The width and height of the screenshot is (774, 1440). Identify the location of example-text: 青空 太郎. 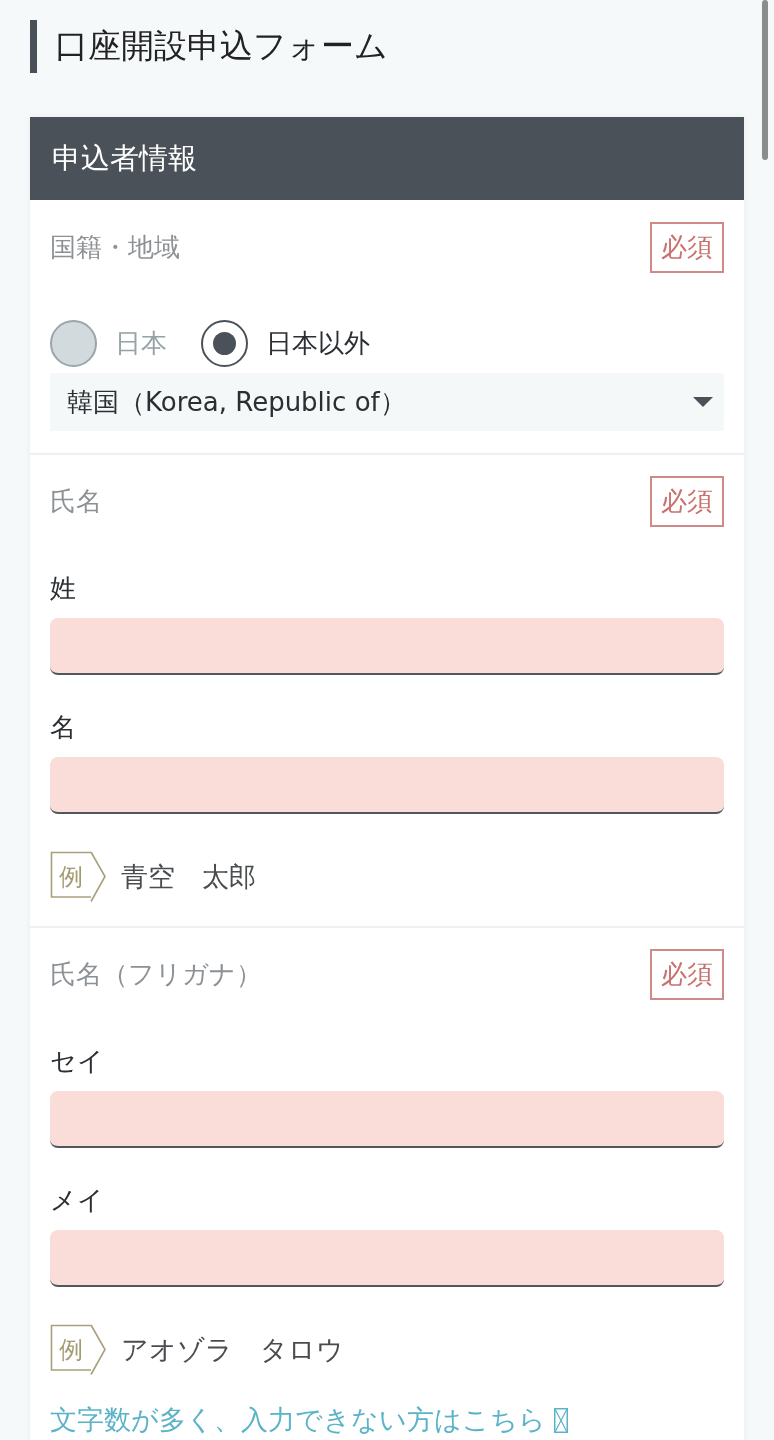
(188, 876).